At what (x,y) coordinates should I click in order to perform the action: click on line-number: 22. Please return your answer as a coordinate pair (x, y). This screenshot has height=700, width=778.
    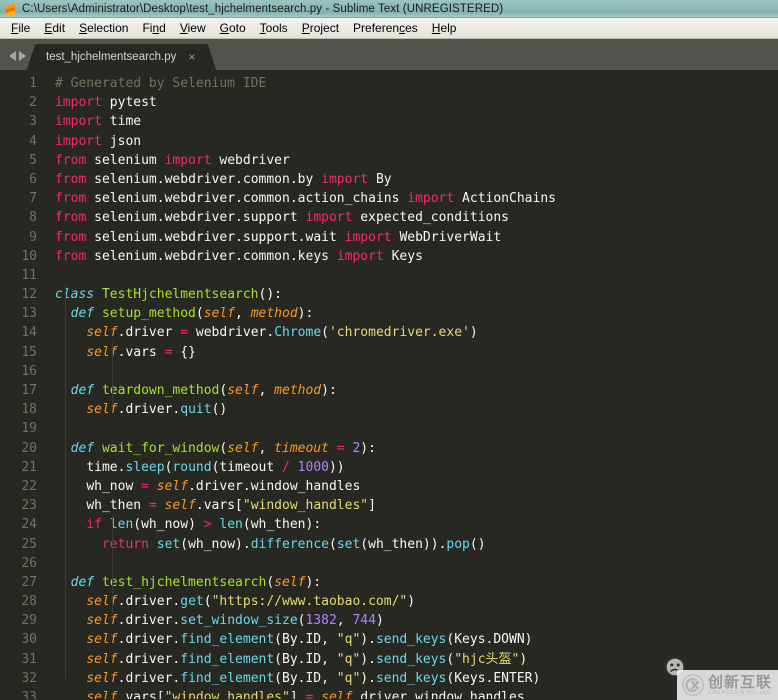
    Looking at the image, I should click on (29, 486).